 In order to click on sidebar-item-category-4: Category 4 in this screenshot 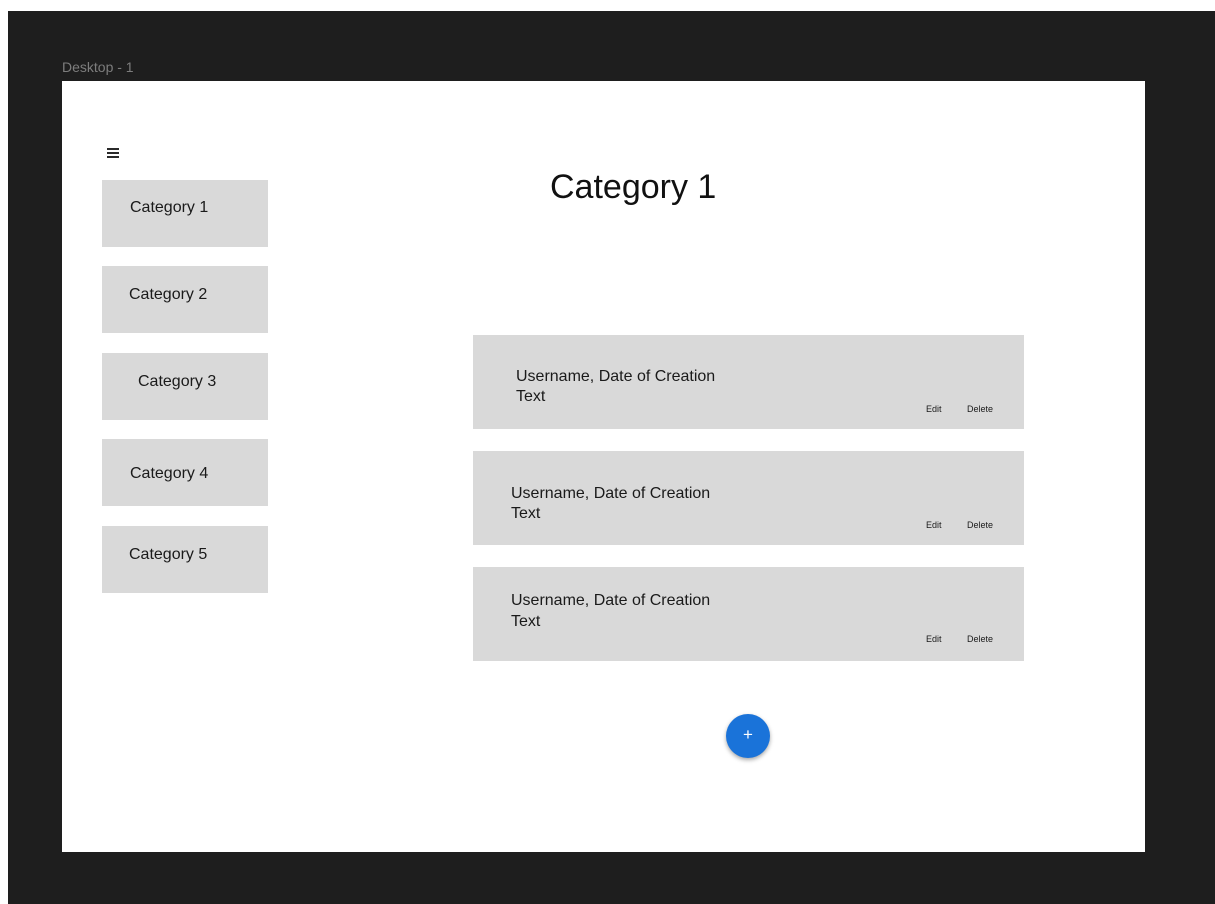, I will do `click(185, 472)`.